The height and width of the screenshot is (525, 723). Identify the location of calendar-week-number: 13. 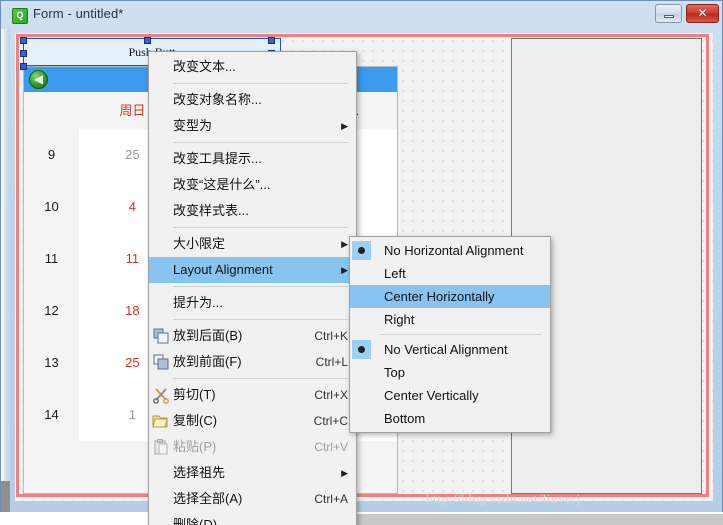
(51, 363).